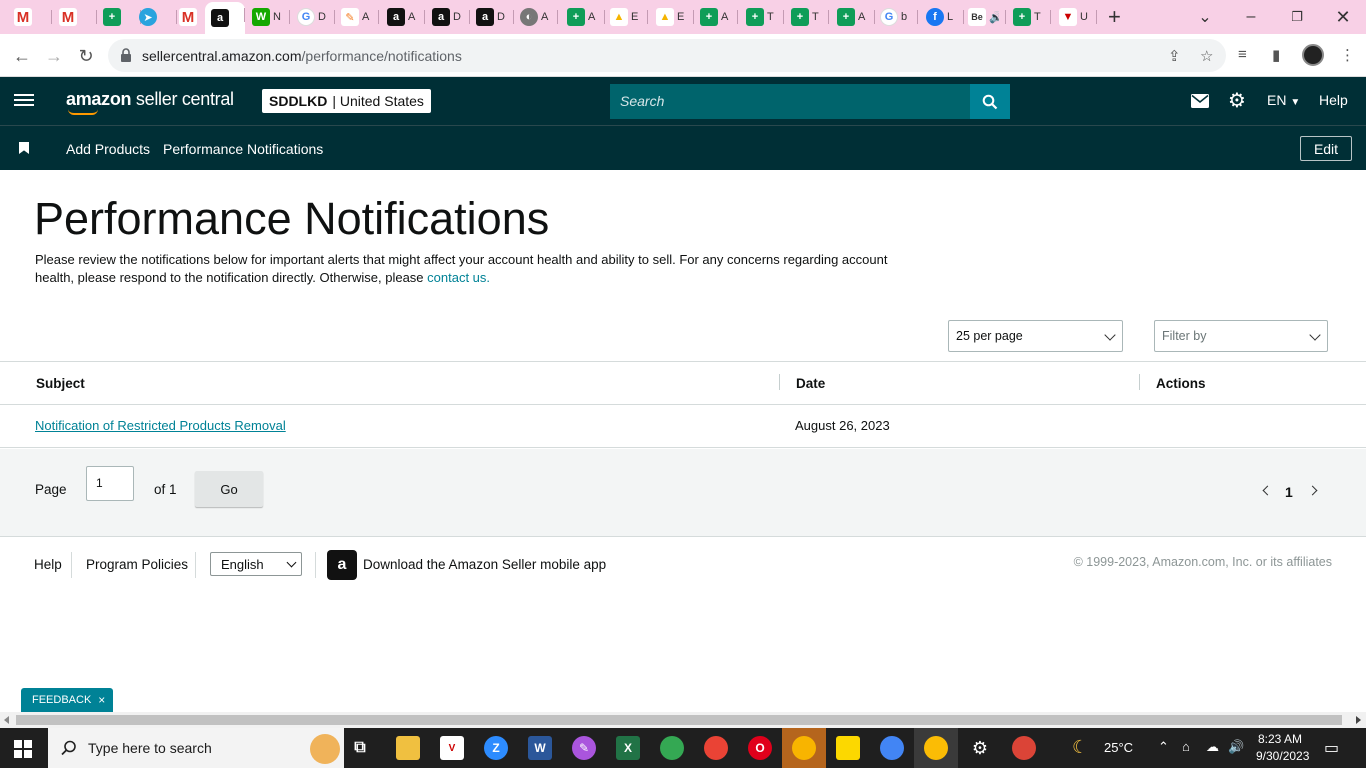 Image resolution: width=1366 pixels, height=768 pixels. I want to click on browser-tab: GD, so click(313, 17).